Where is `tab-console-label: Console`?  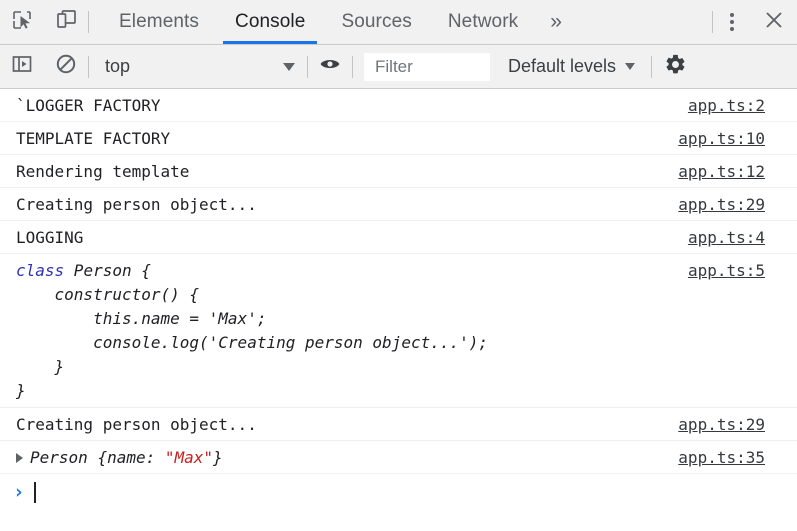 tab-console-label: Console is located at coordinates (270, 21).